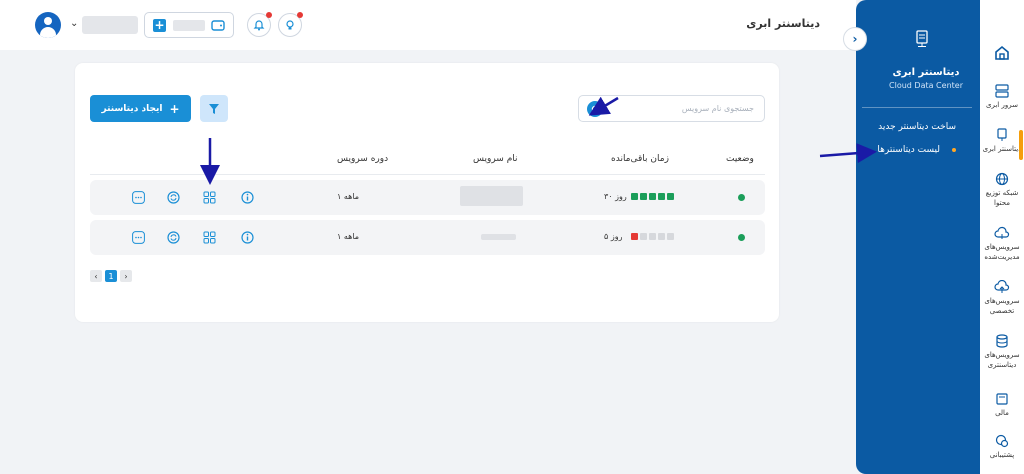 The height and width of the screenshot is (474, 1024). Describe the element at coordinates (855, 39) in the screenshot. I see `panel-collapse-button: ›` at that location.